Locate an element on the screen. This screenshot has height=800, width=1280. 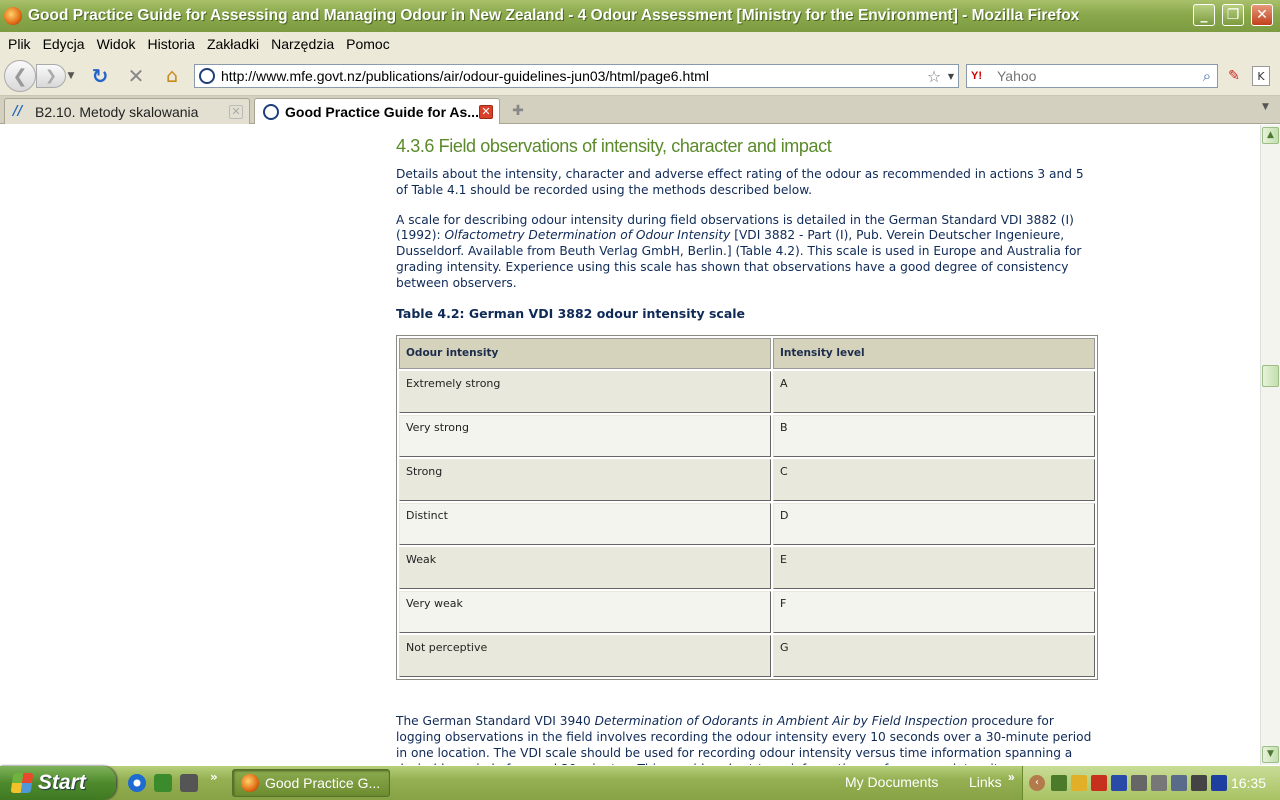
quicklaunch-app-icon is located at coordinates (163, 783).